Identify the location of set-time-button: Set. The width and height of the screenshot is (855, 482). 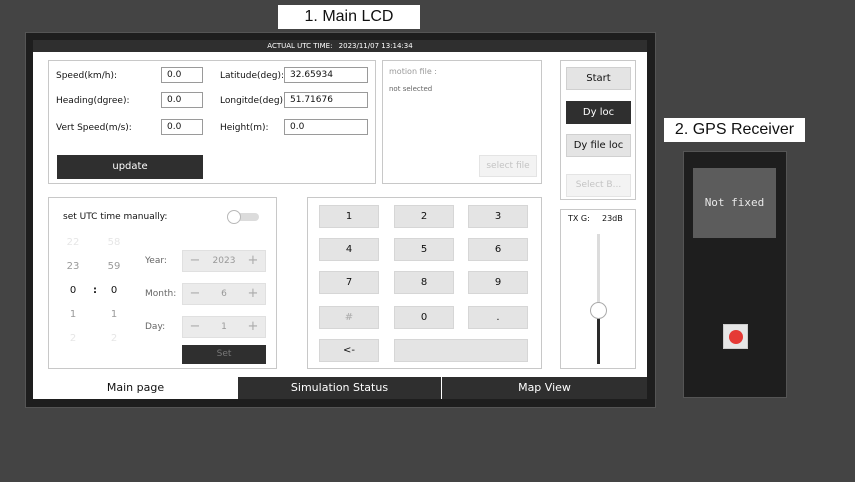
(224, 354).